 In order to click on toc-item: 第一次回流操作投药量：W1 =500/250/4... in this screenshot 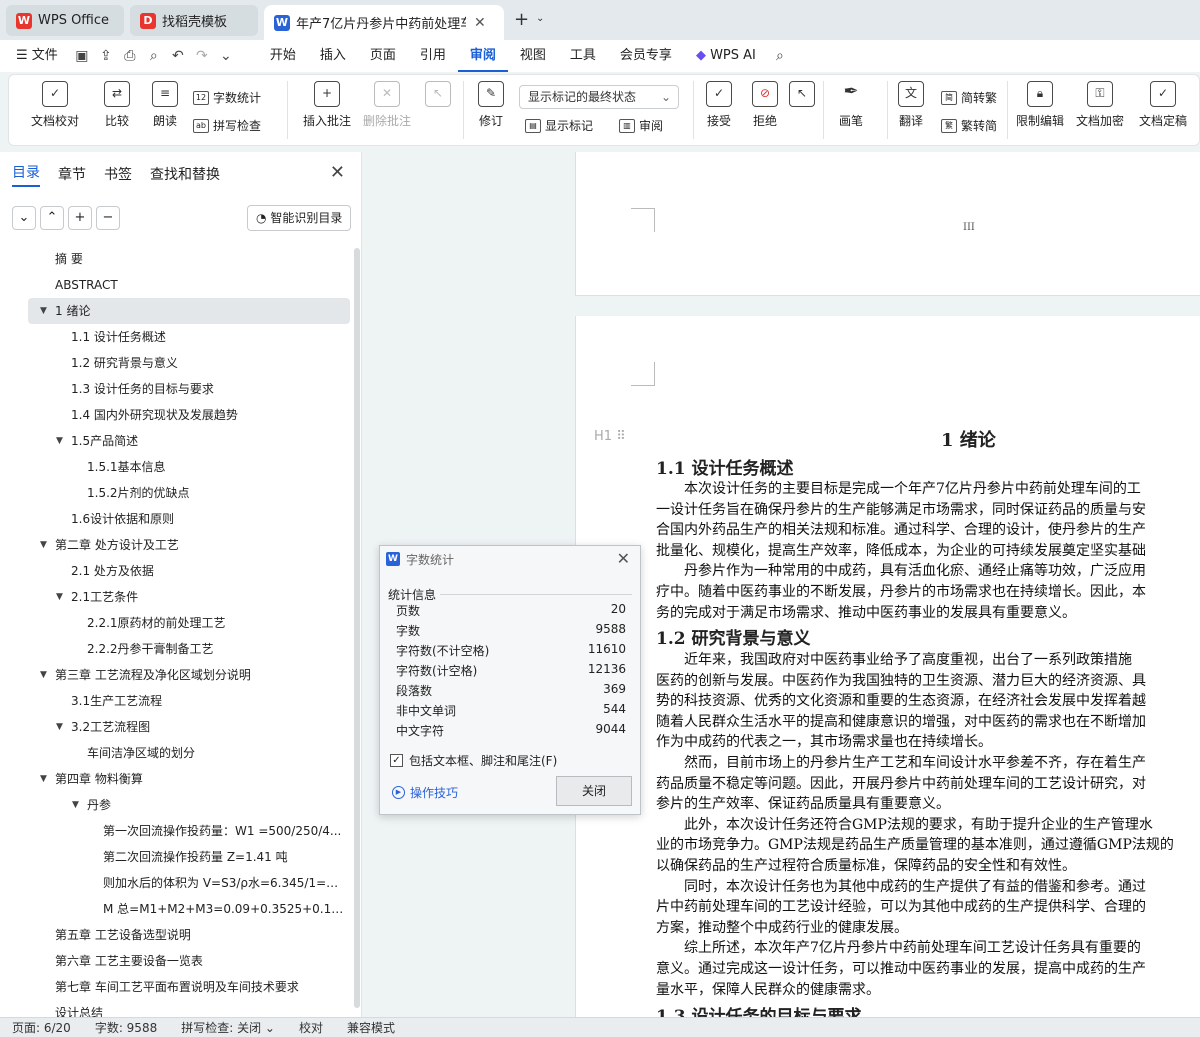, I will do `click(224, 831)`.